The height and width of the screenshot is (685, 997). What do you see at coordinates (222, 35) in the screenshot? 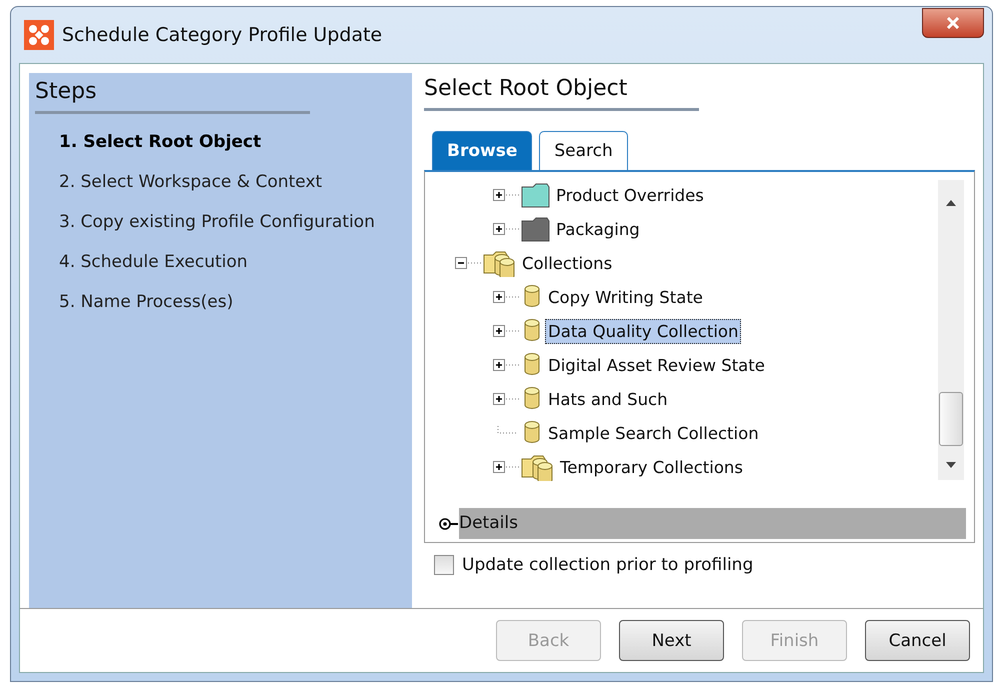
I see `window-title: Schedule Category Profile Update` at bounding box center [222, 35].